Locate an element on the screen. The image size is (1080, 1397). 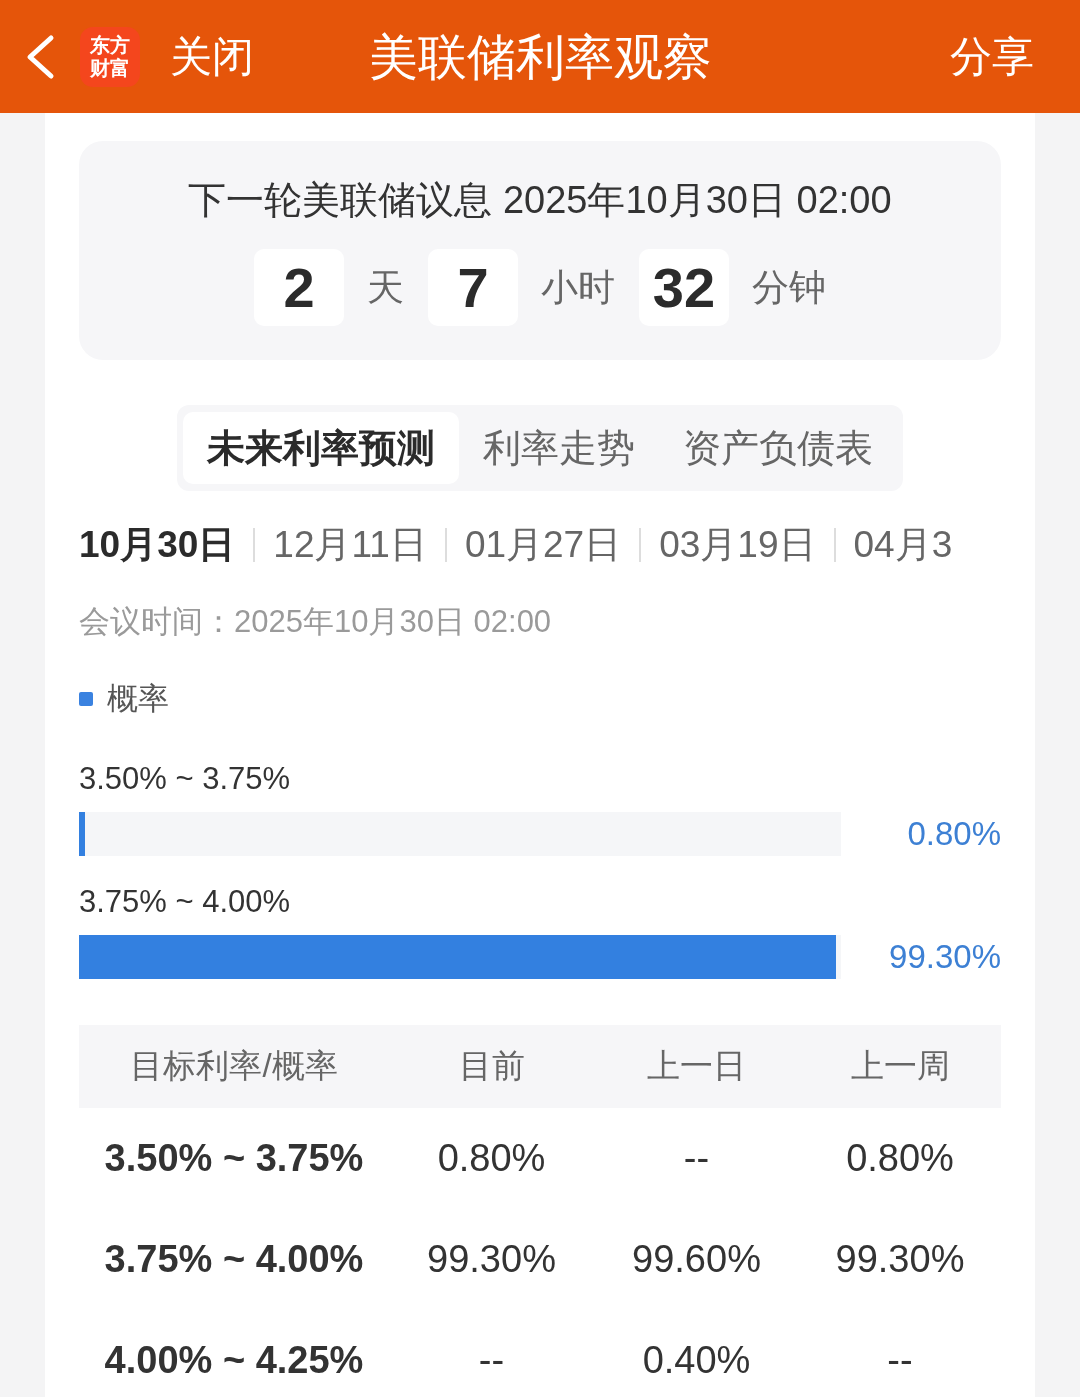
back-icon is located at coordinates (40, 56).